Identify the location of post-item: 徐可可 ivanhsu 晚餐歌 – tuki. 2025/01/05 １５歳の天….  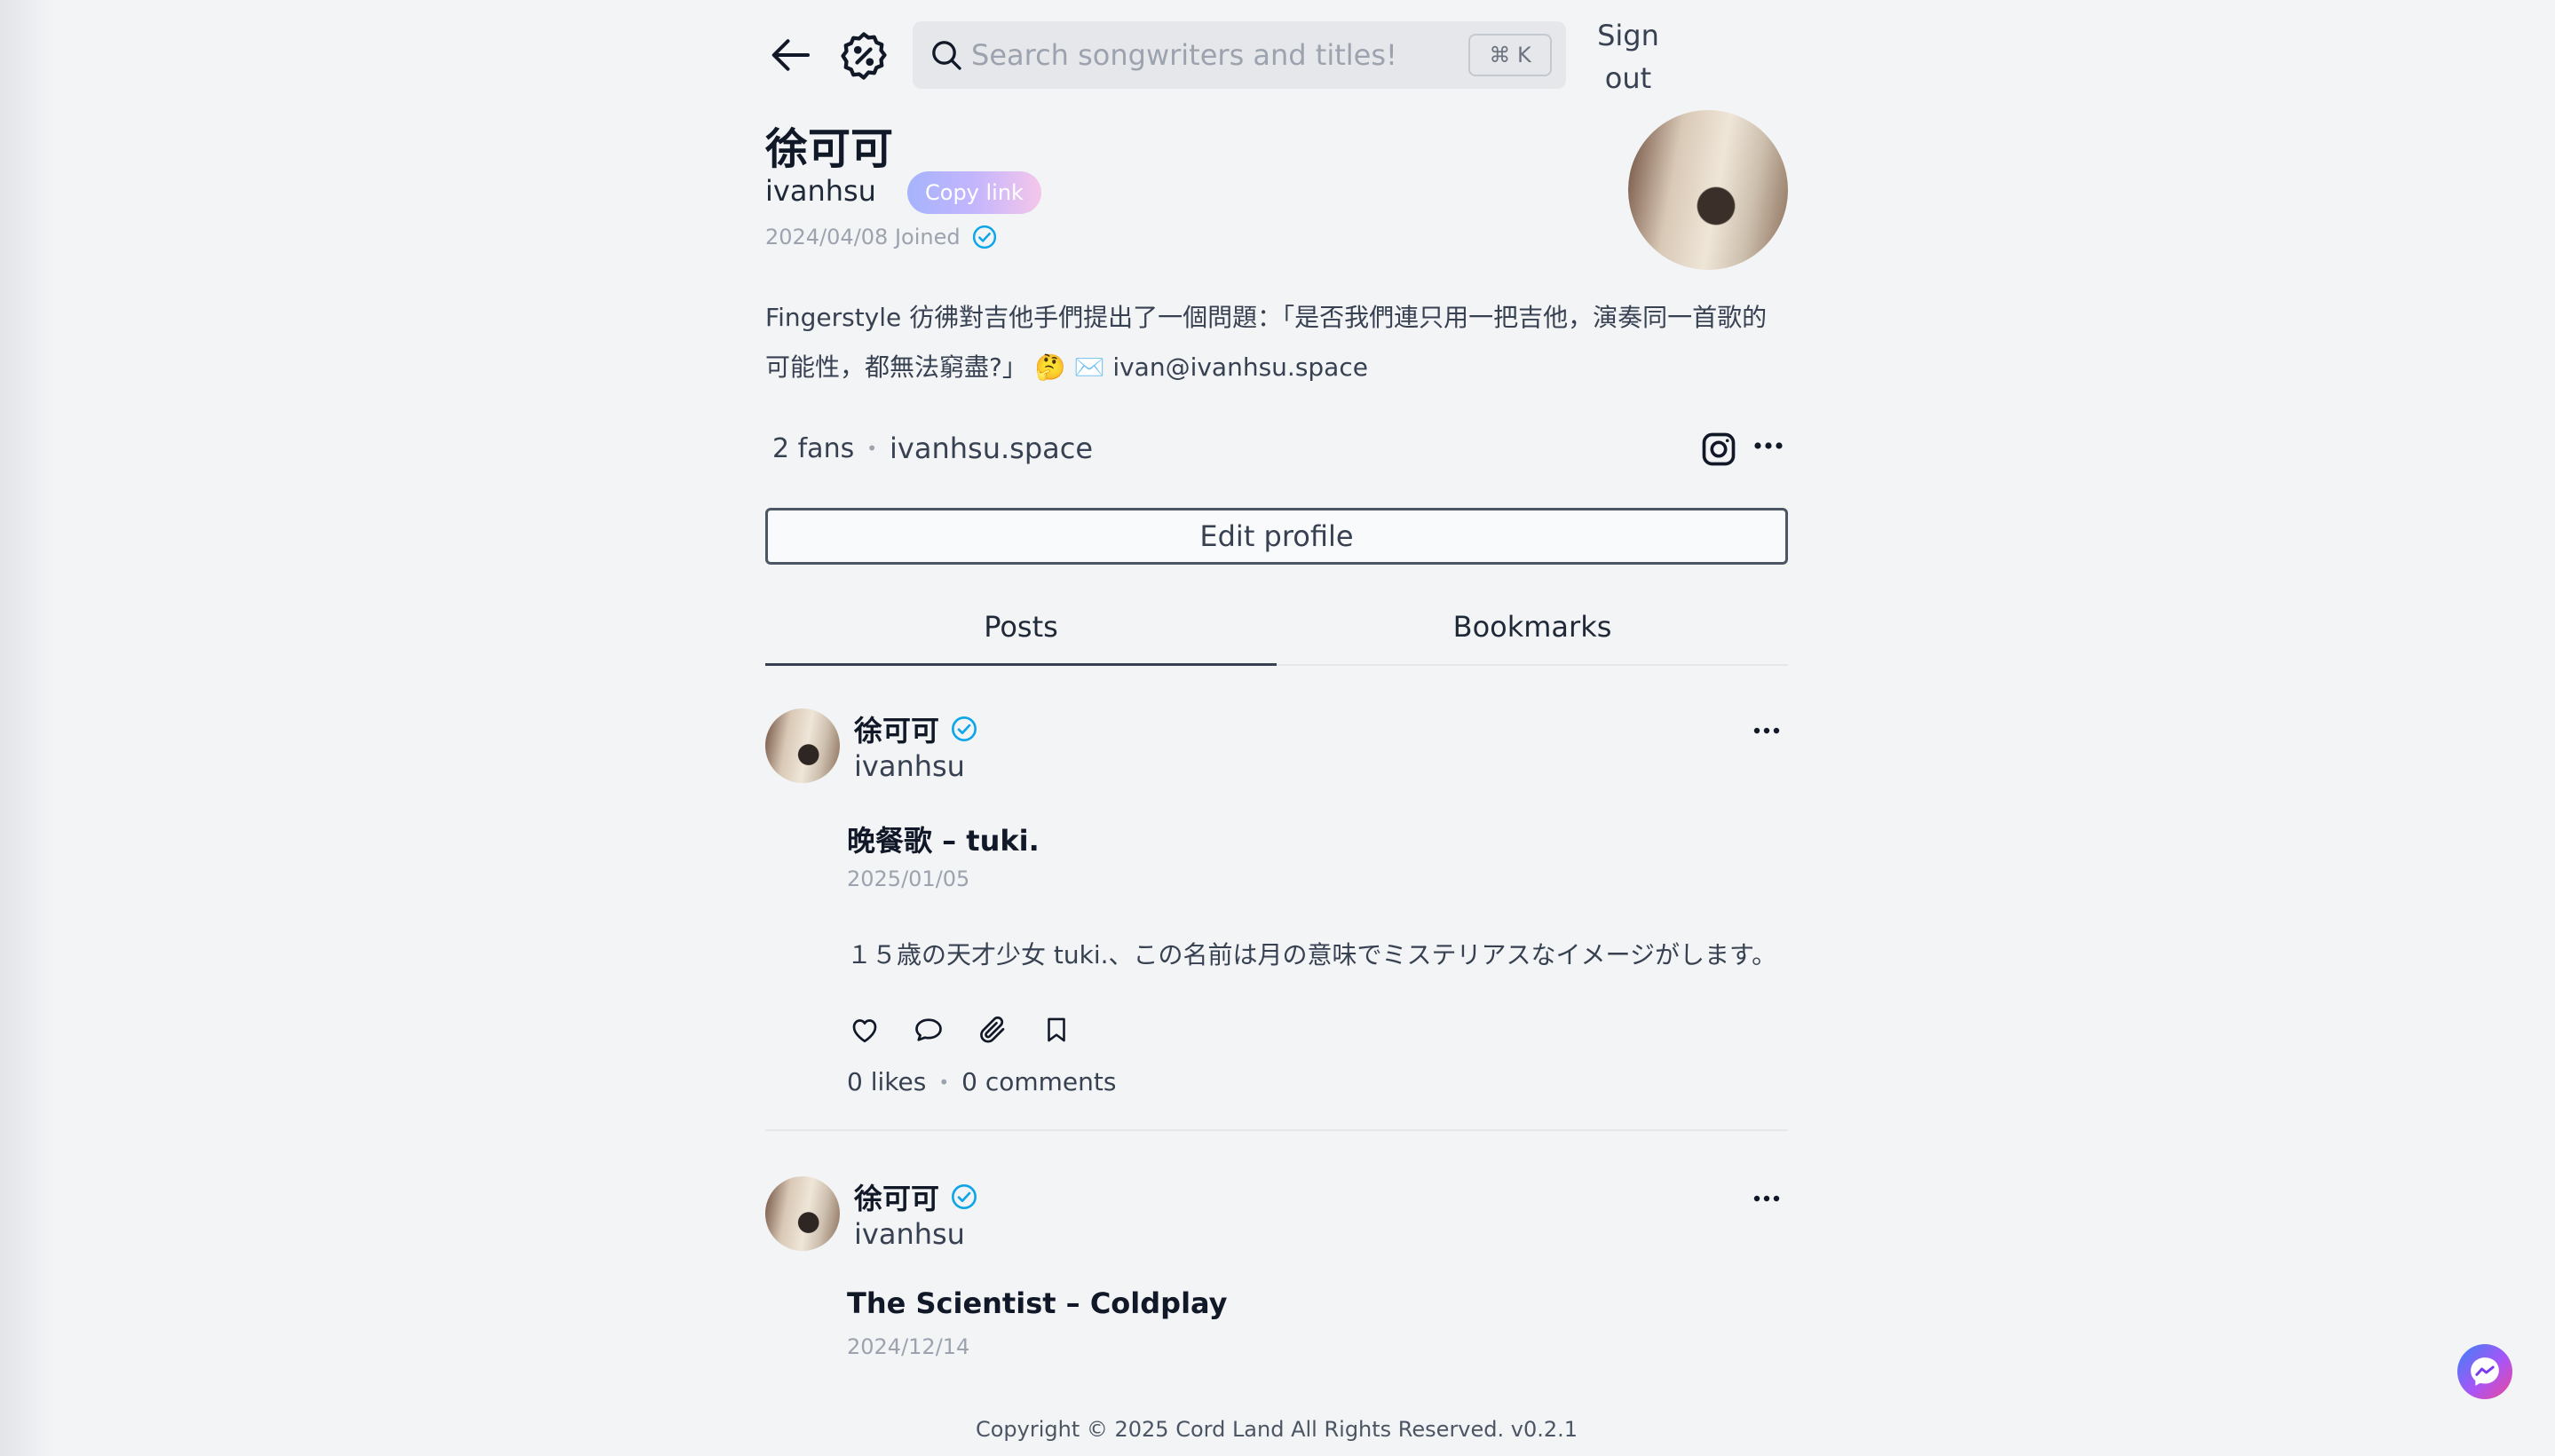
(1276, 912).